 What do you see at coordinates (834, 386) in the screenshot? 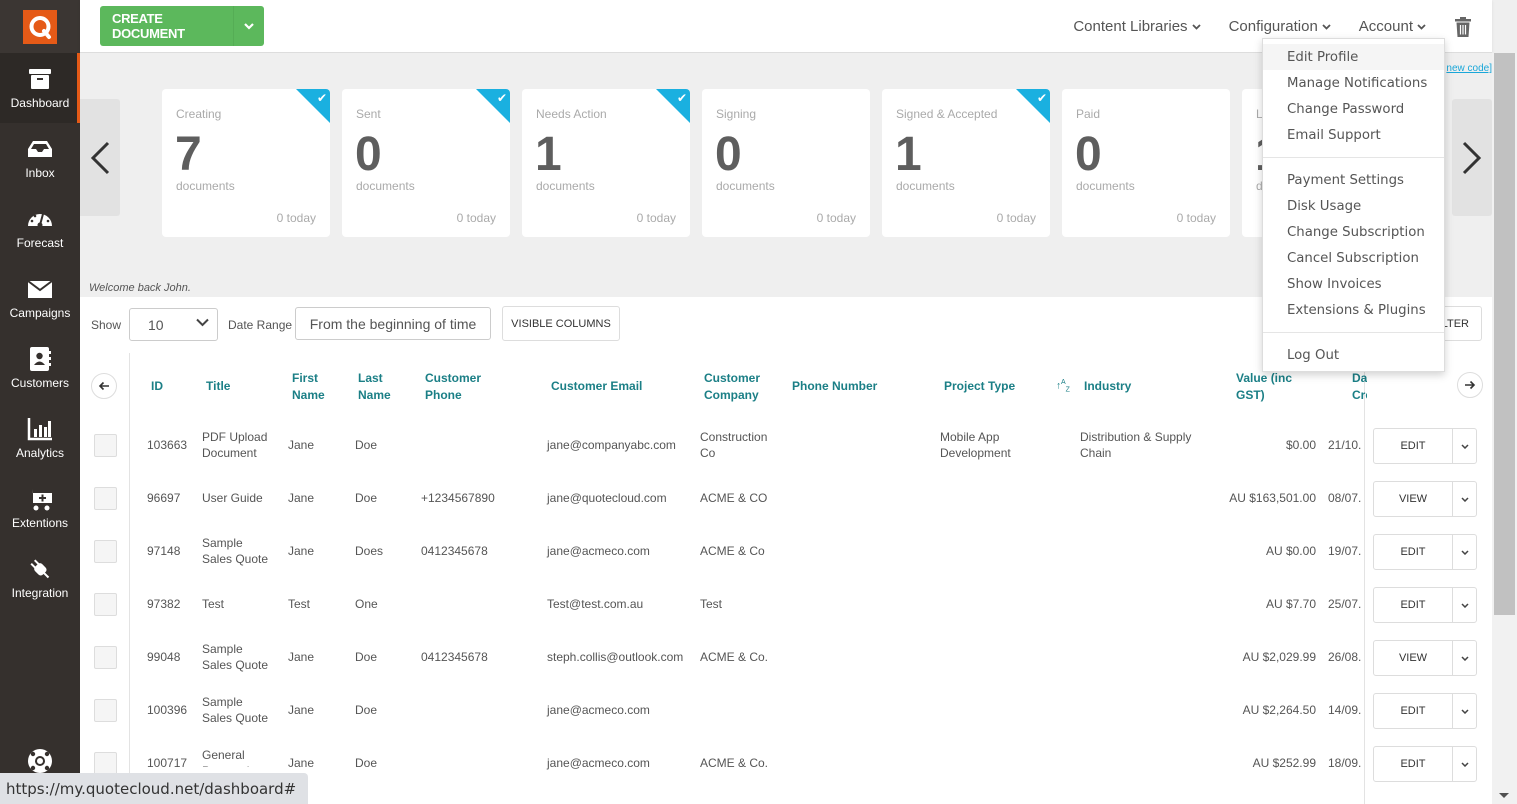
I see `column-header-phone: Phone Number` at bounding box center [834, 386].